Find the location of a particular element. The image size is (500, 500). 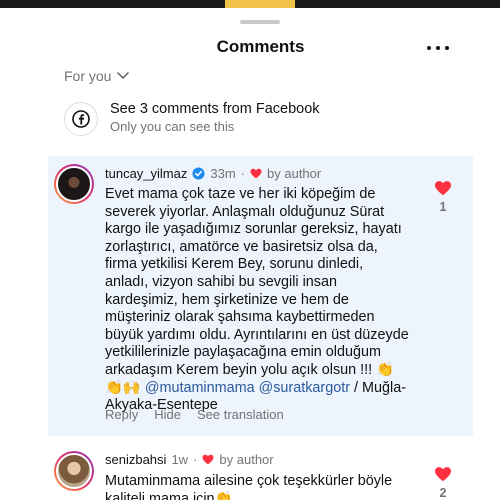

drag-handle is located at coordinates (260, 22).